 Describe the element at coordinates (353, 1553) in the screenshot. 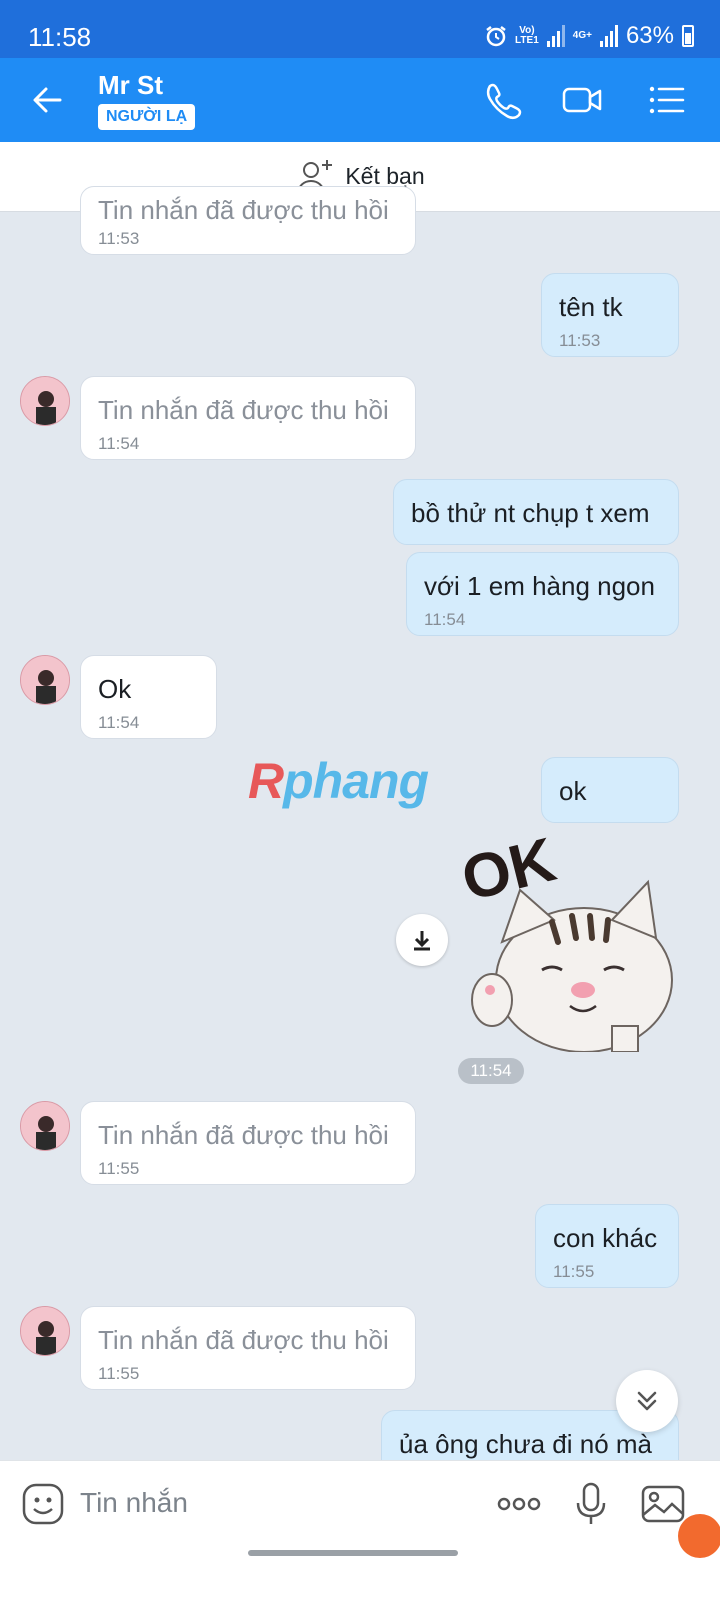

I see `home-indicator` at that location.